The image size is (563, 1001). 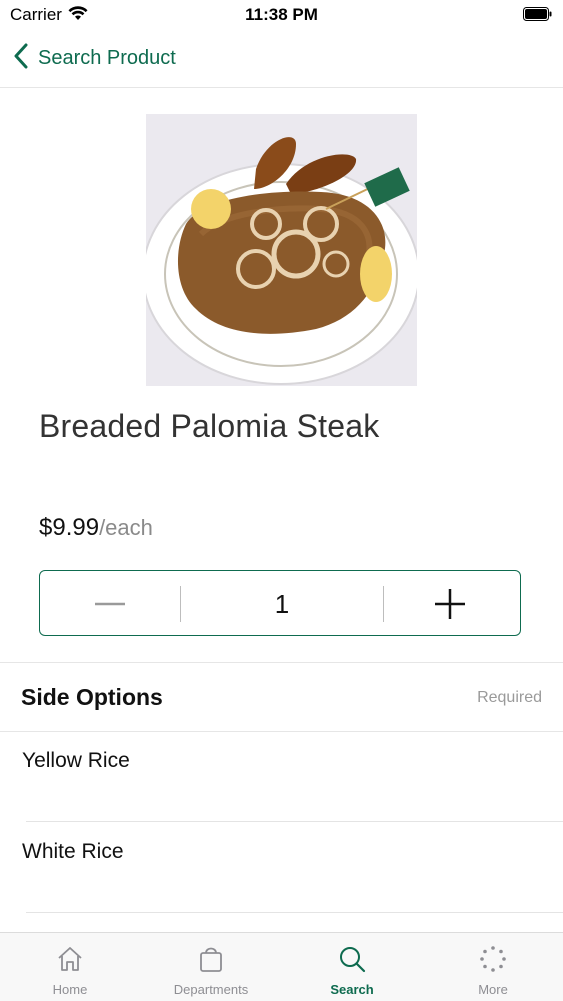 What do you see at coordinates (69, 527) in the screenshot?
I see `price-value: $9.99` at bounding box center [69, 527].